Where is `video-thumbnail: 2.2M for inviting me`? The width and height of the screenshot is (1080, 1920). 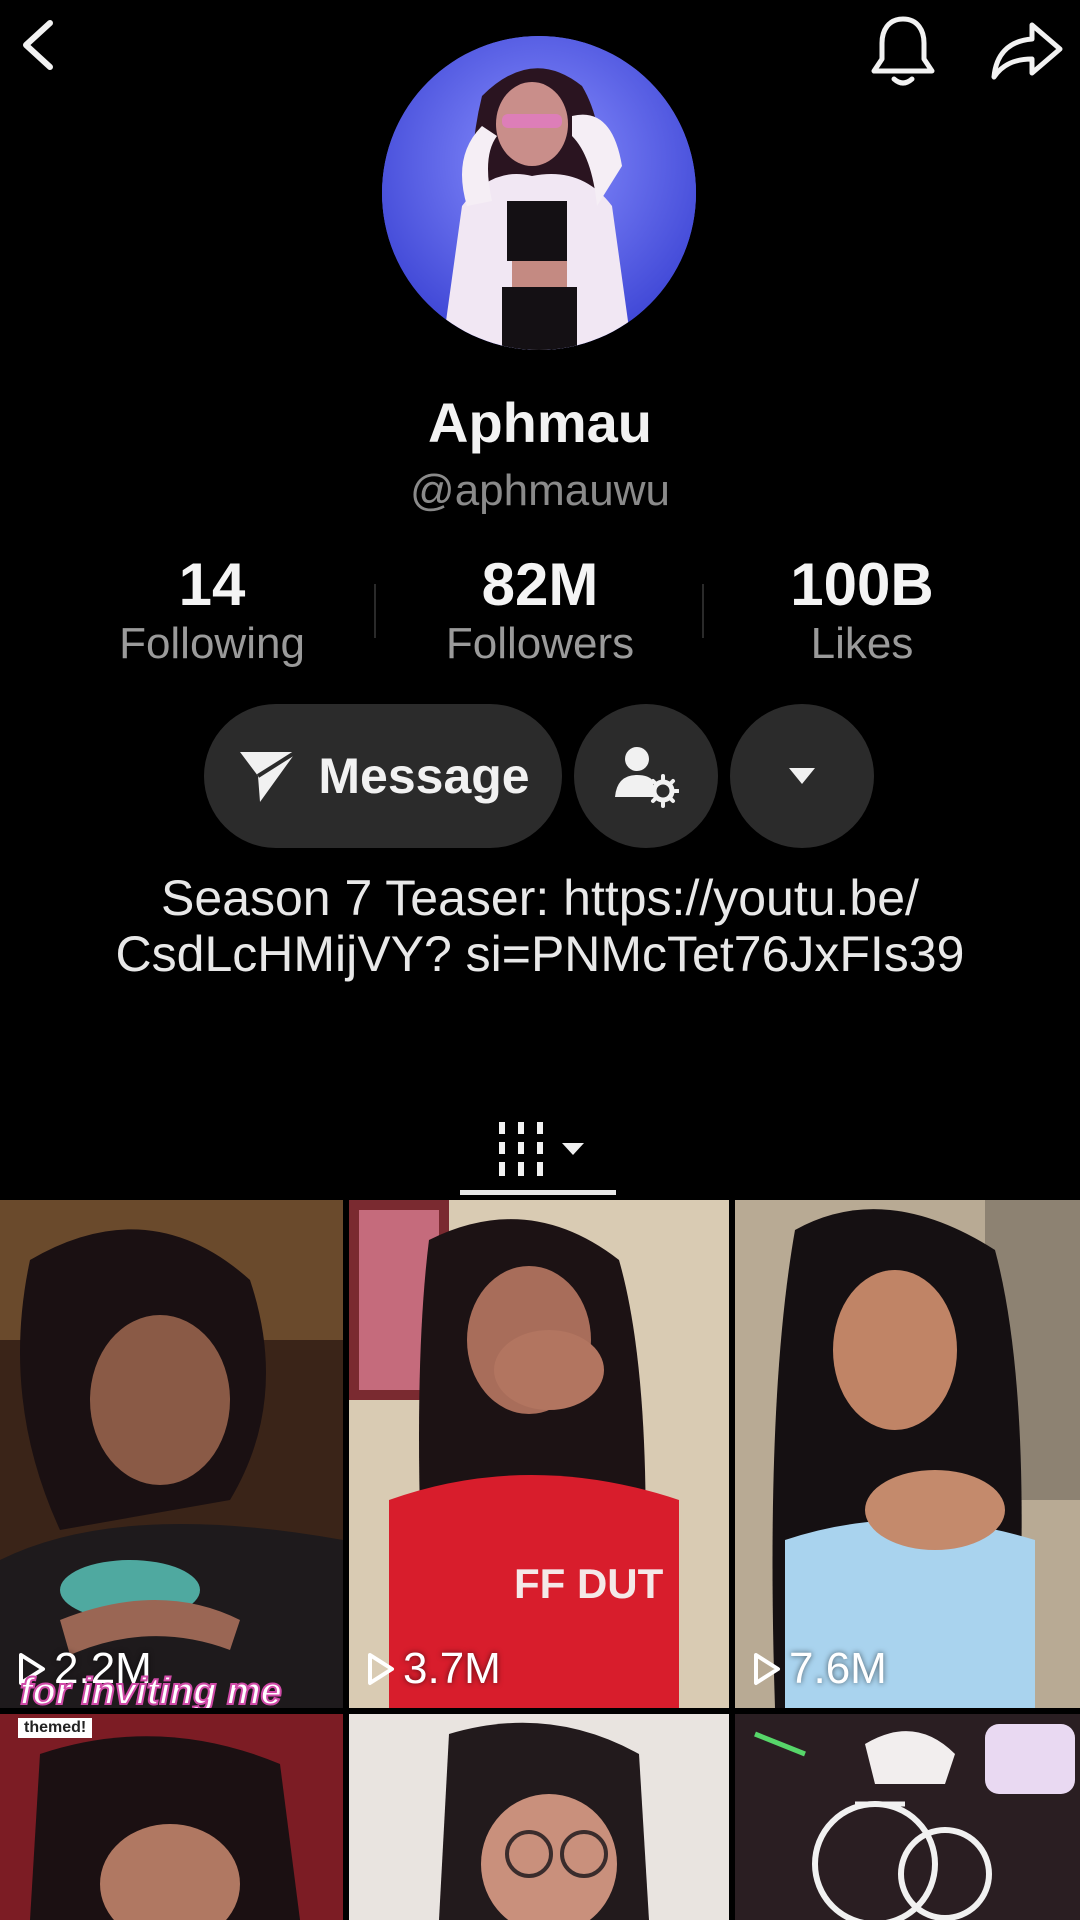 video-thumbnail: 2.2M for inviting me is located at coordinates (171, 1454).